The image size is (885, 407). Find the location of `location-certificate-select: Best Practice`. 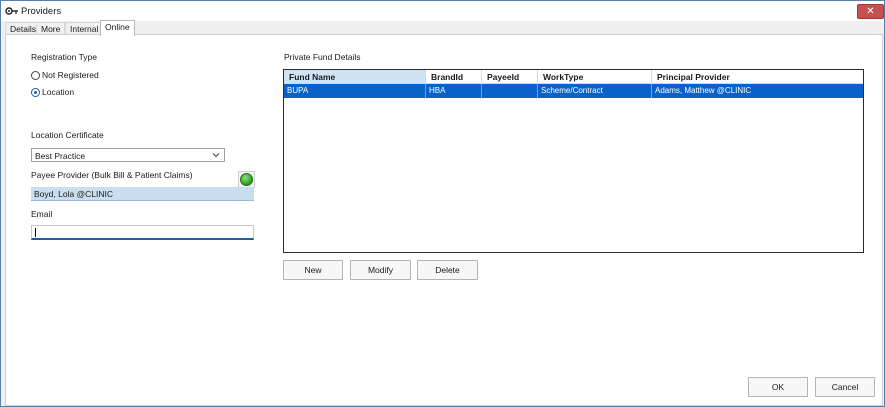

location-certificate-select: Best Practice is located at coordinates (128, 155).